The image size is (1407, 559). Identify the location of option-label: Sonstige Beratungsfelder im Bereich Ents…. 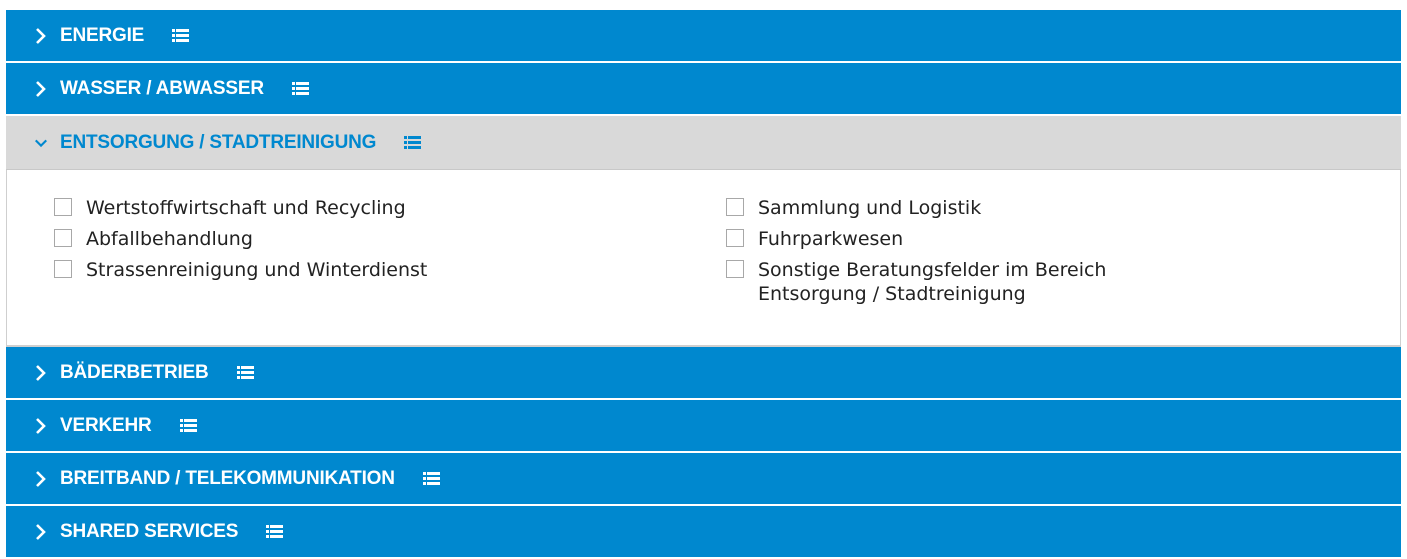
(932, 282).